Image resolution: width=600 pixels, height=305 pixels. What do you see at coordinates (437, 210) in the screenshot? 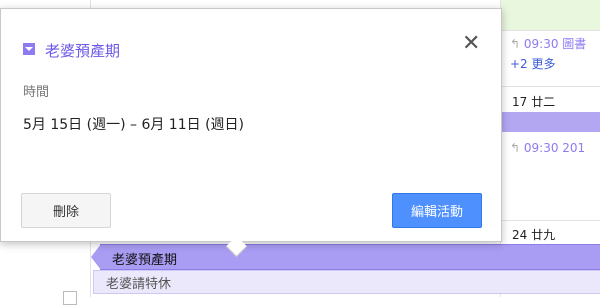
I see `edit-event-button: 編輯活動` at bounding box center [437, 210].